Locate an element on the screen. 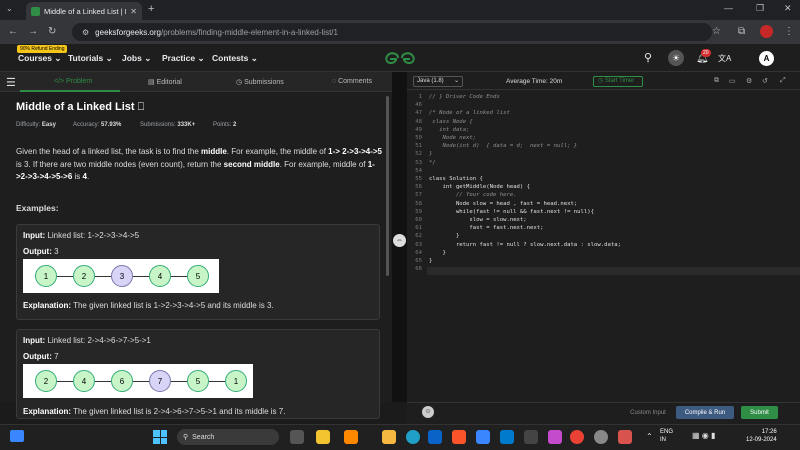 Image resolution: width=800 pixels, height=450 pixels. reload-icon: ↻ is located at coordinates (52, 31).